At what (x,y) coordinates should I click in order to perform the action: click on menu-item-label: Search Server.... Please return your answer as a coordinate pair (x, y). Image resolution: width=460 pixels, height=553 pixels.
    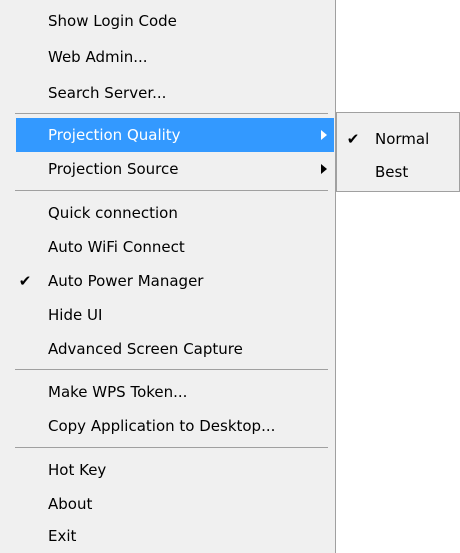
    Looking at the image, I should click on (107, 93).